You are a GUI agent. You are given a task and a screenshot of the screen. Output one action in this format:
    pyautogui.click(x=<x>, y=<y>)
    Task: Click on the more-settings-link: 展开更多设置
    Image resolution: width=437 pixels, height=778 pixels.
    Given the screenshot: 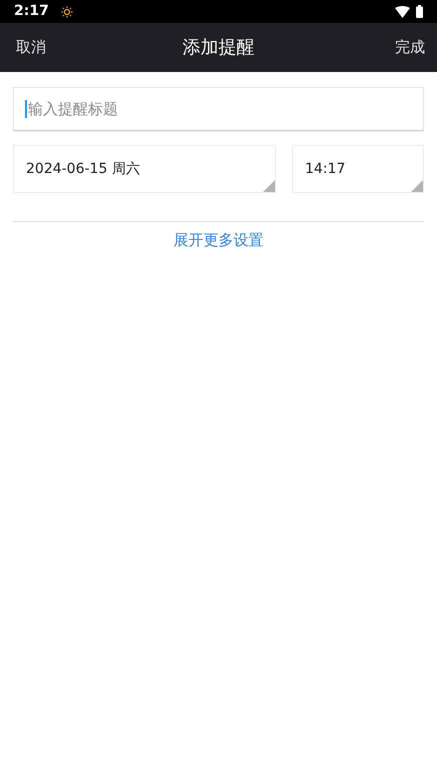 What is the action you would take?
    pyautogui.click(x=219, y=240)
    